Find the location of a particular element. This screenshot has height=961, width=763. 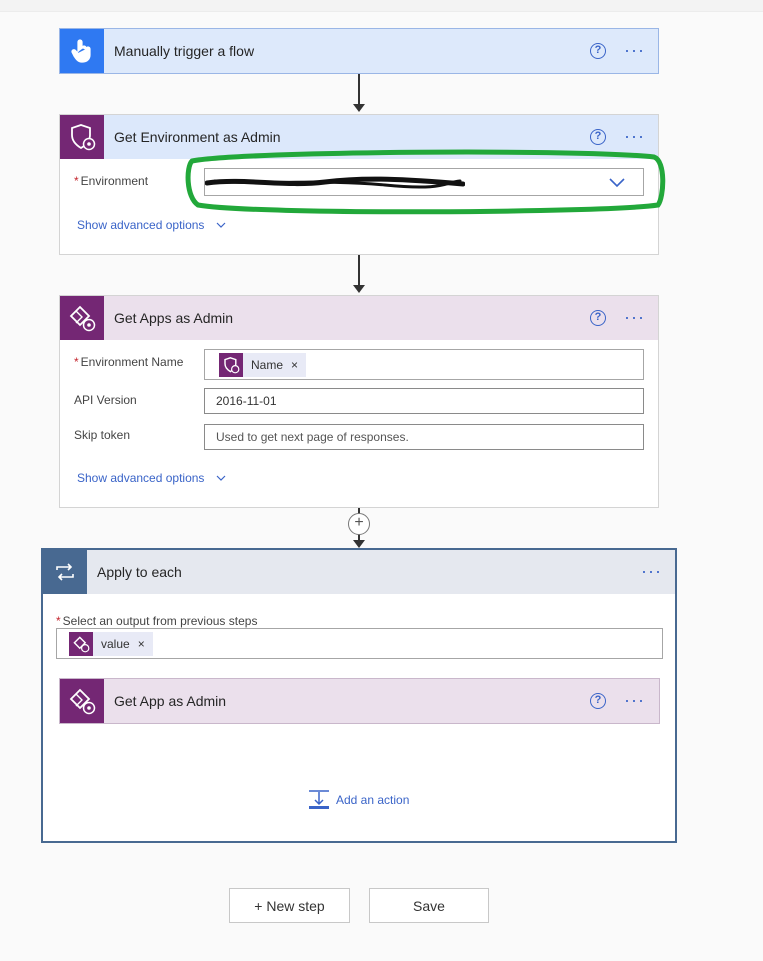

get-apps-title: Get Apps as Admin is located at coordinates (174, 318).